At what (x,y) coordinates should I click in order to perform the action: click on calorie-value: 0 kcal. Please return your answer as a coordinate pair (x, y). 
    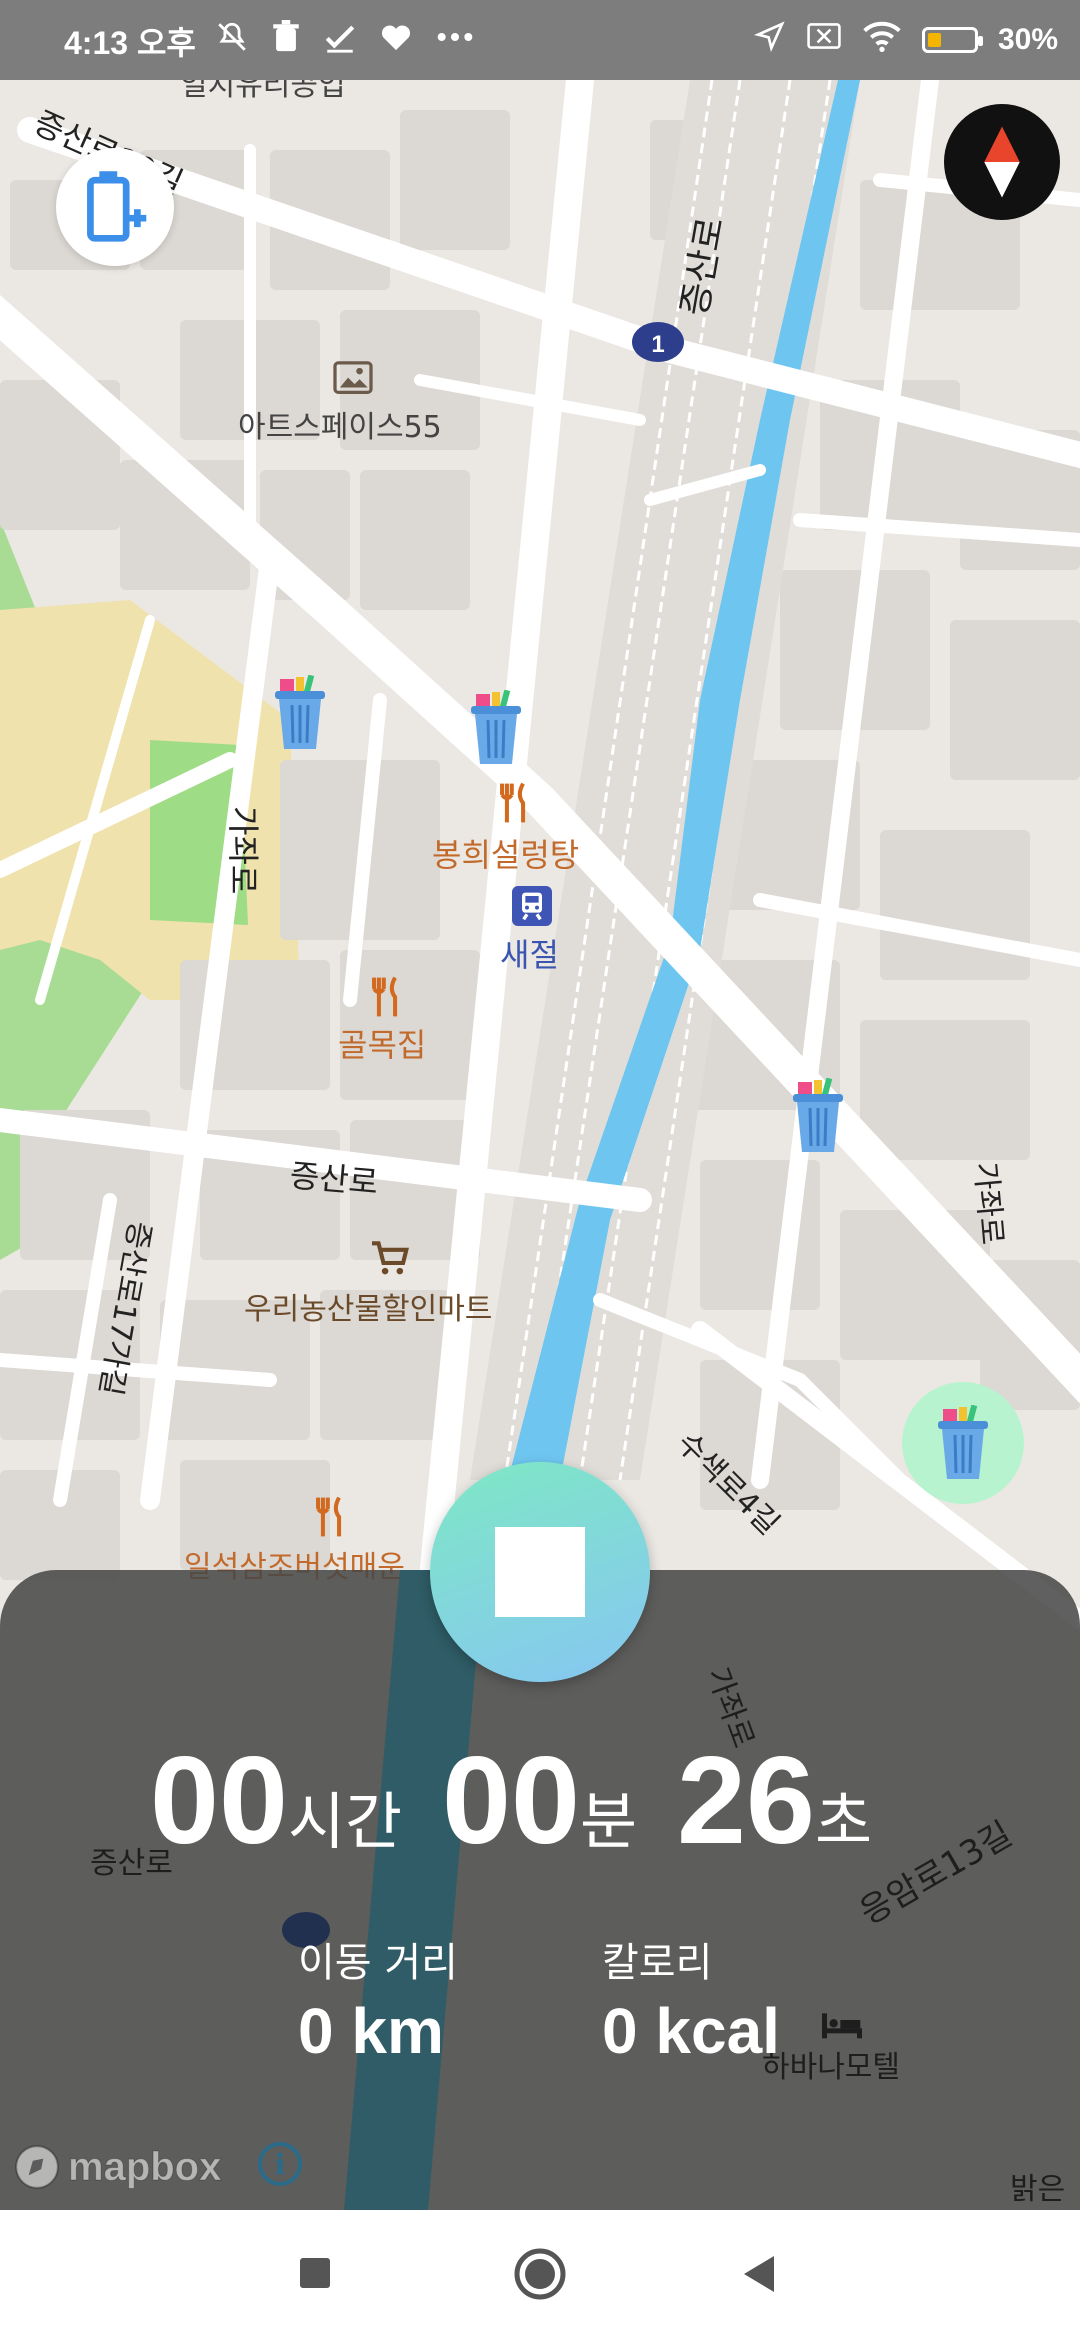
    Looking at the image, I should click on (691, 2031).